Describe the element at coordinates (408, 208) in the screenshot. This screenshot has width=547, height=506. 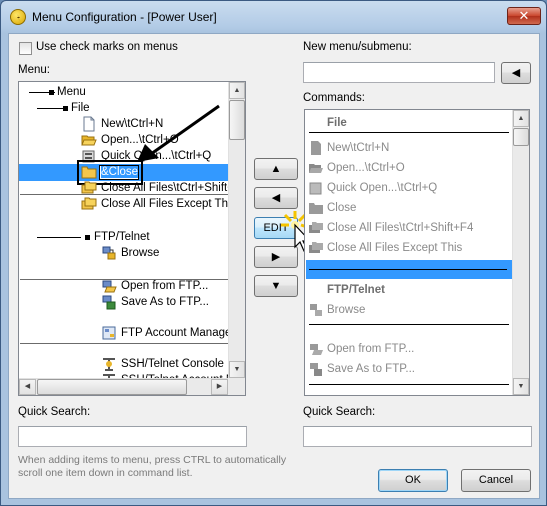
I see `command-item-close: Close` at that location.